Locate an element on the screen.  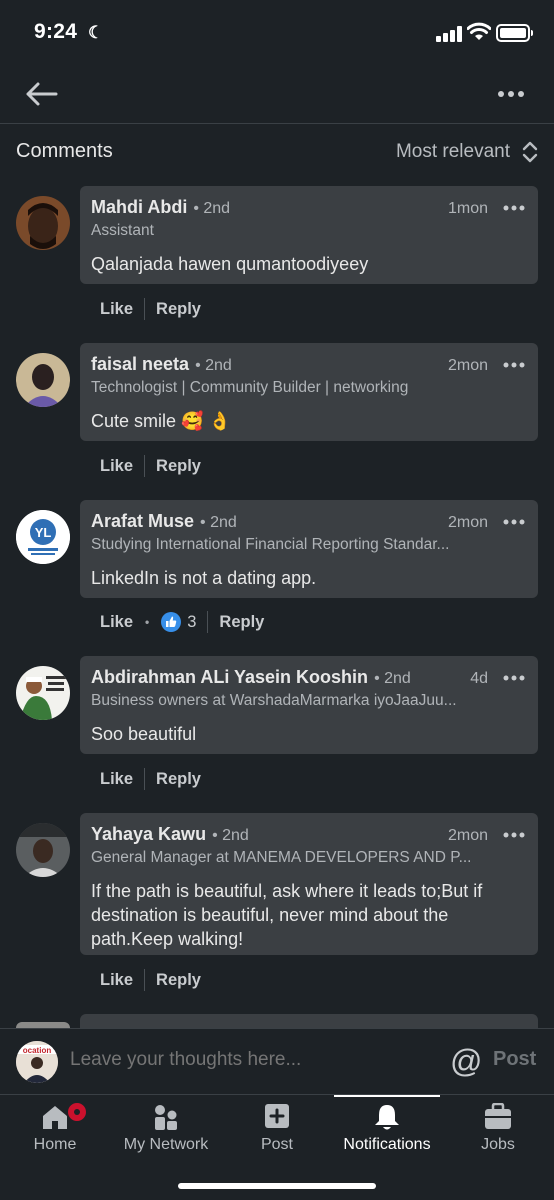
svg-text: ocation is located at coordinates (37, 1050).